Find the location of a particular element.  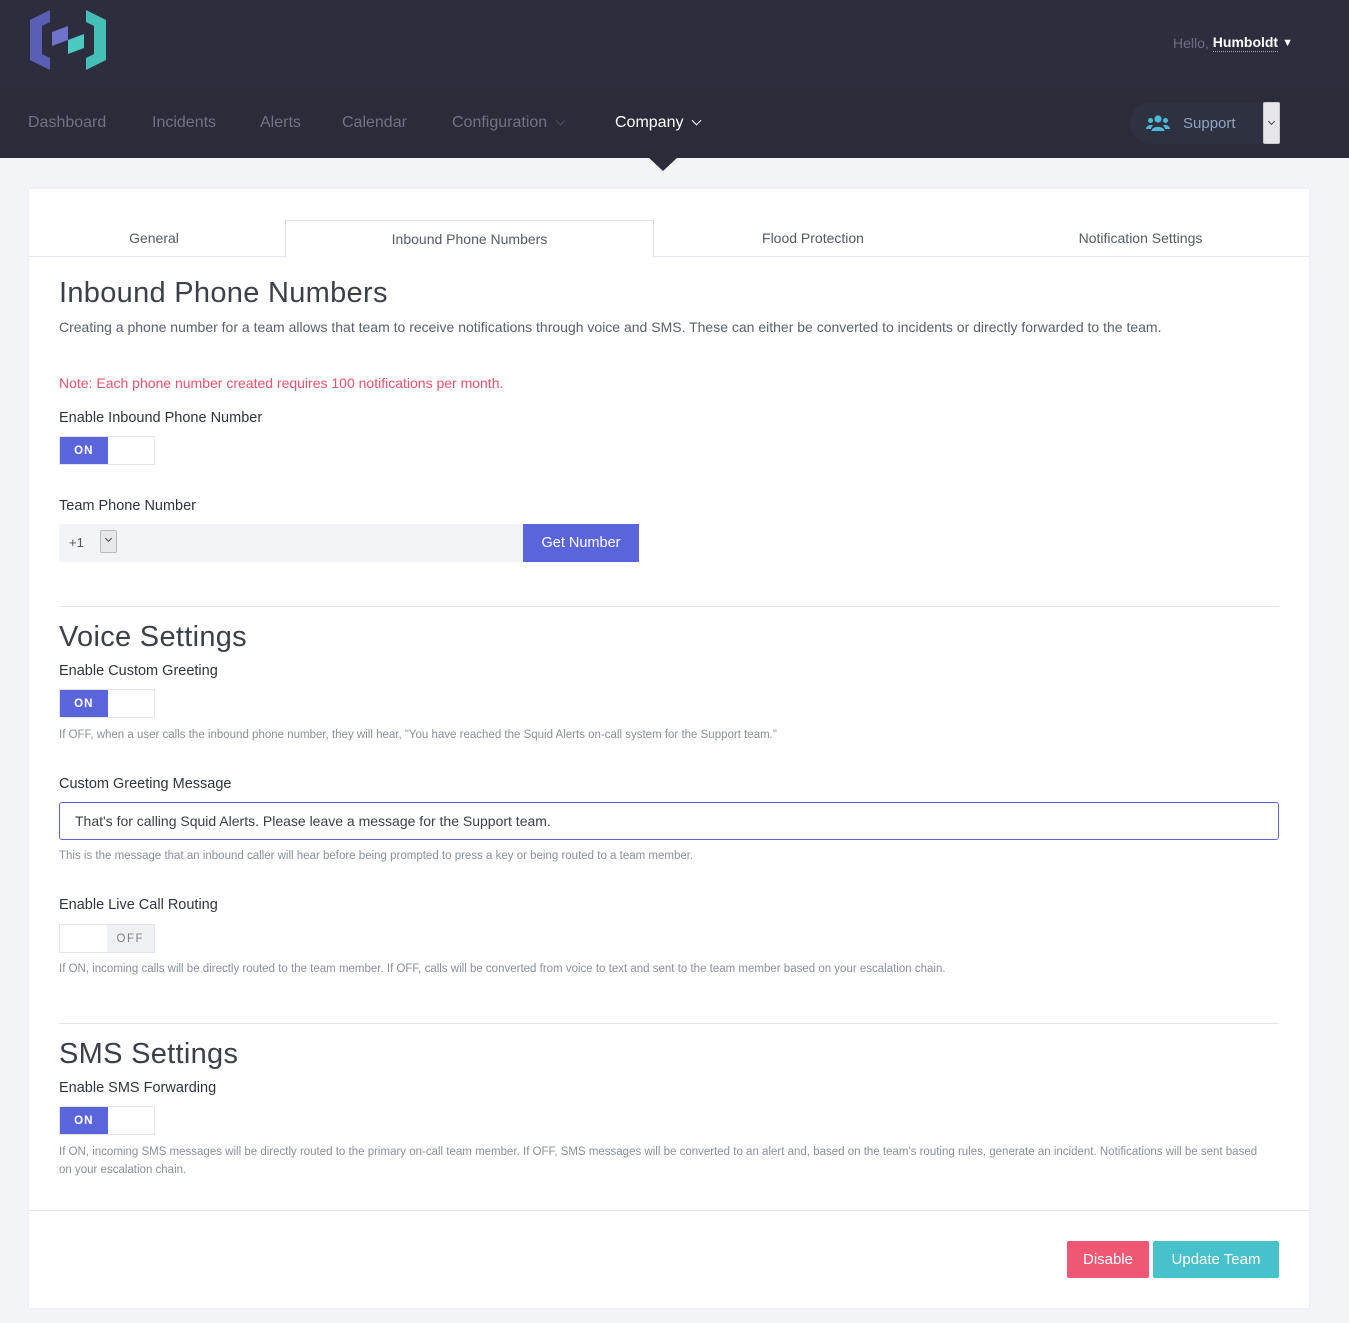

toggle-off-label: OFF is located at coordinates (130, 938).